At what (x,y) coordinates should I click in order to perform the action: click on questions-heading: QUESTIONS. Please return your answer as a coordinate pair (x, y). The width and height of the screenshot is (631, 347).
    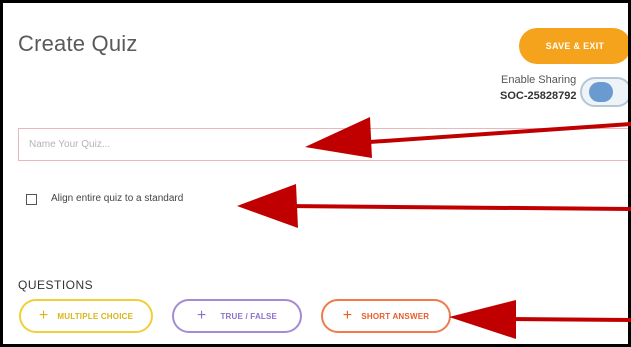
    Looking at the image, I should click on (56, 285).